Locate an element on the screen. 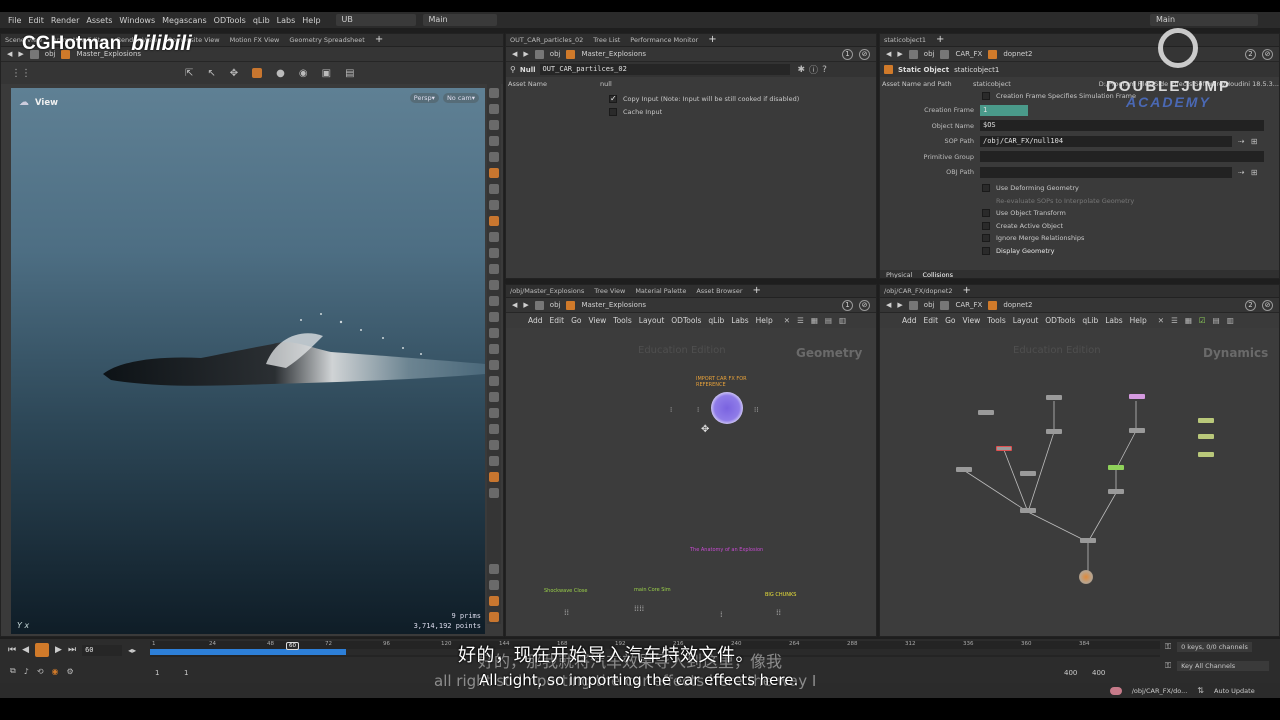 The height and width of the screenshot is (720, 1280). settings-icon is located at coordinates (494, 585).